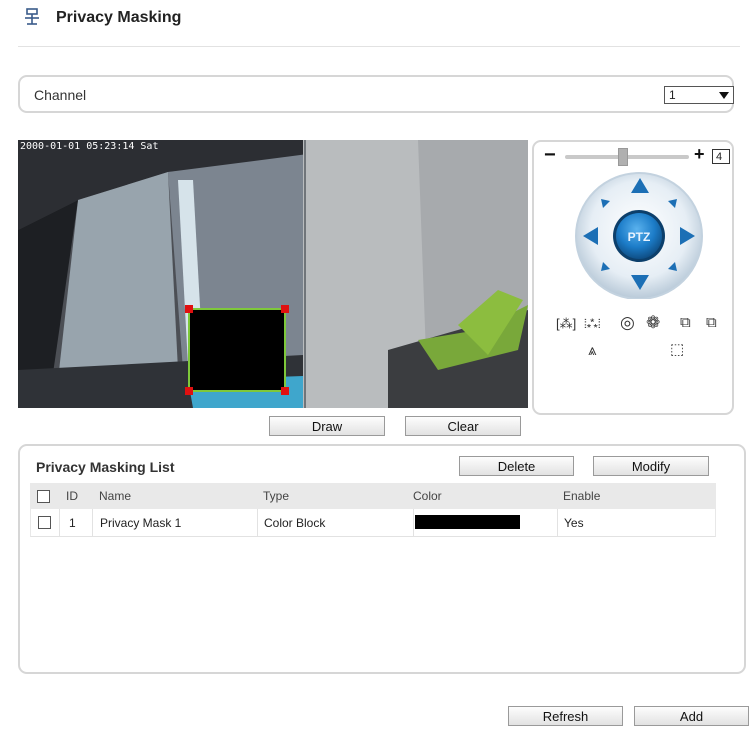 The image size is (750, 736). What do you see at coordinates (724, 95) in the screenshot?
I see `chevron-down-icon` at bounding box center [724, 95].